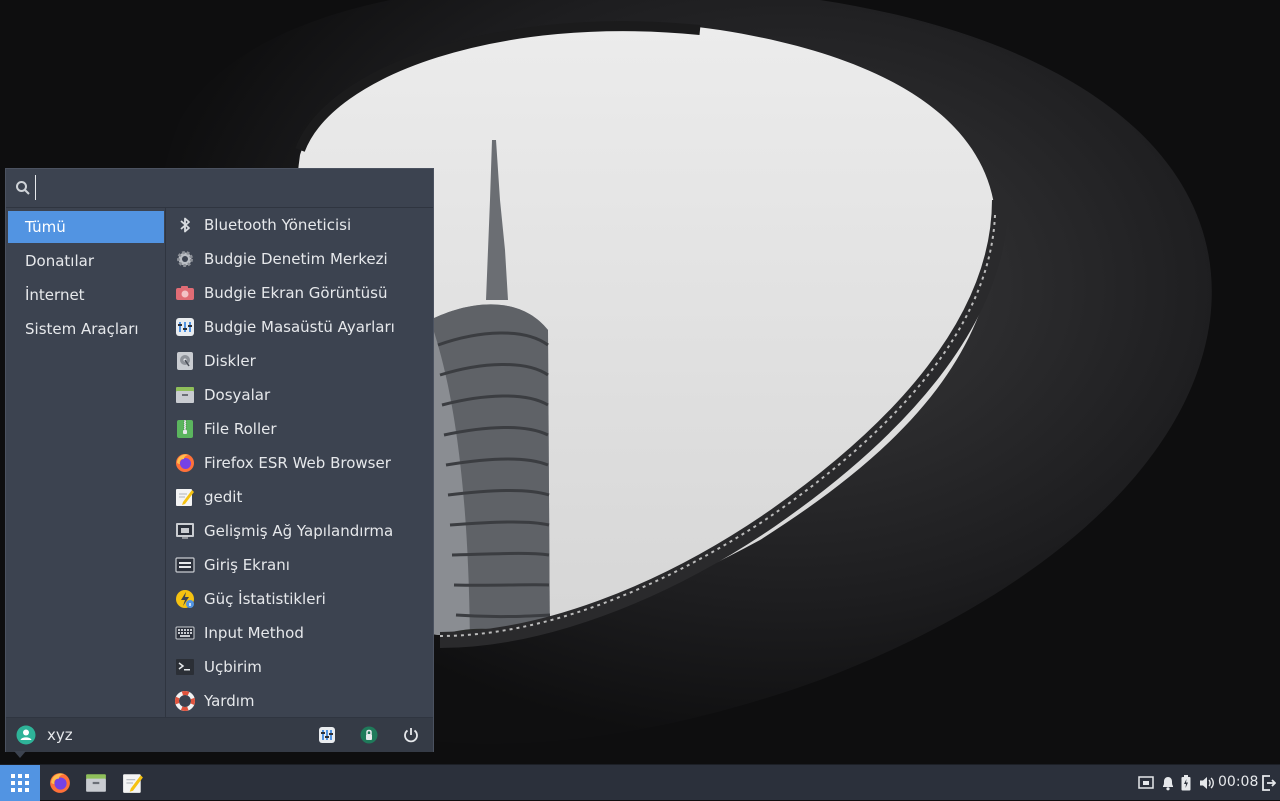 Image resolution: width=1280 pixels, height=801 pixels. Describe the element at coordinates (86, 329) in the screenshot. I see `category-system-tools: Sistem Araçları` at that location.